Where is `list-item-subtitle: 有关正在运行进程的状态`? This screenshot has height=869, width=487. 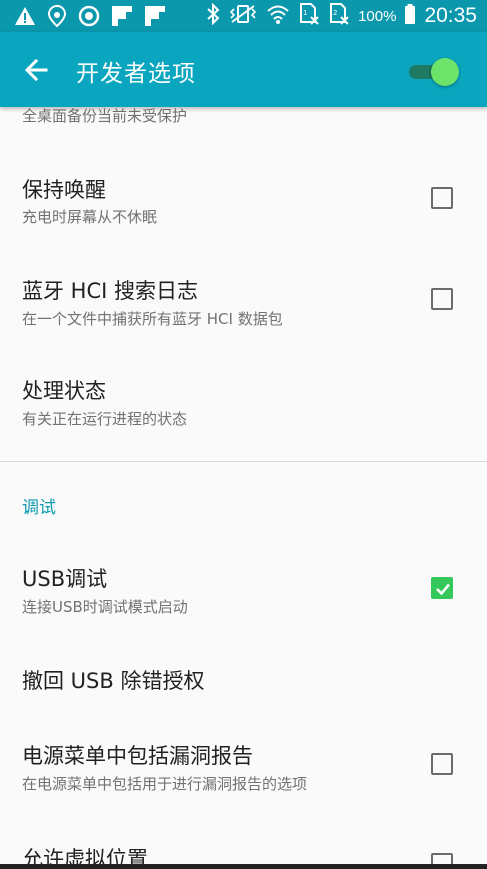 list-item-subtitle: 有关正在运行进程的状态 is located at coordinates (105, 419).